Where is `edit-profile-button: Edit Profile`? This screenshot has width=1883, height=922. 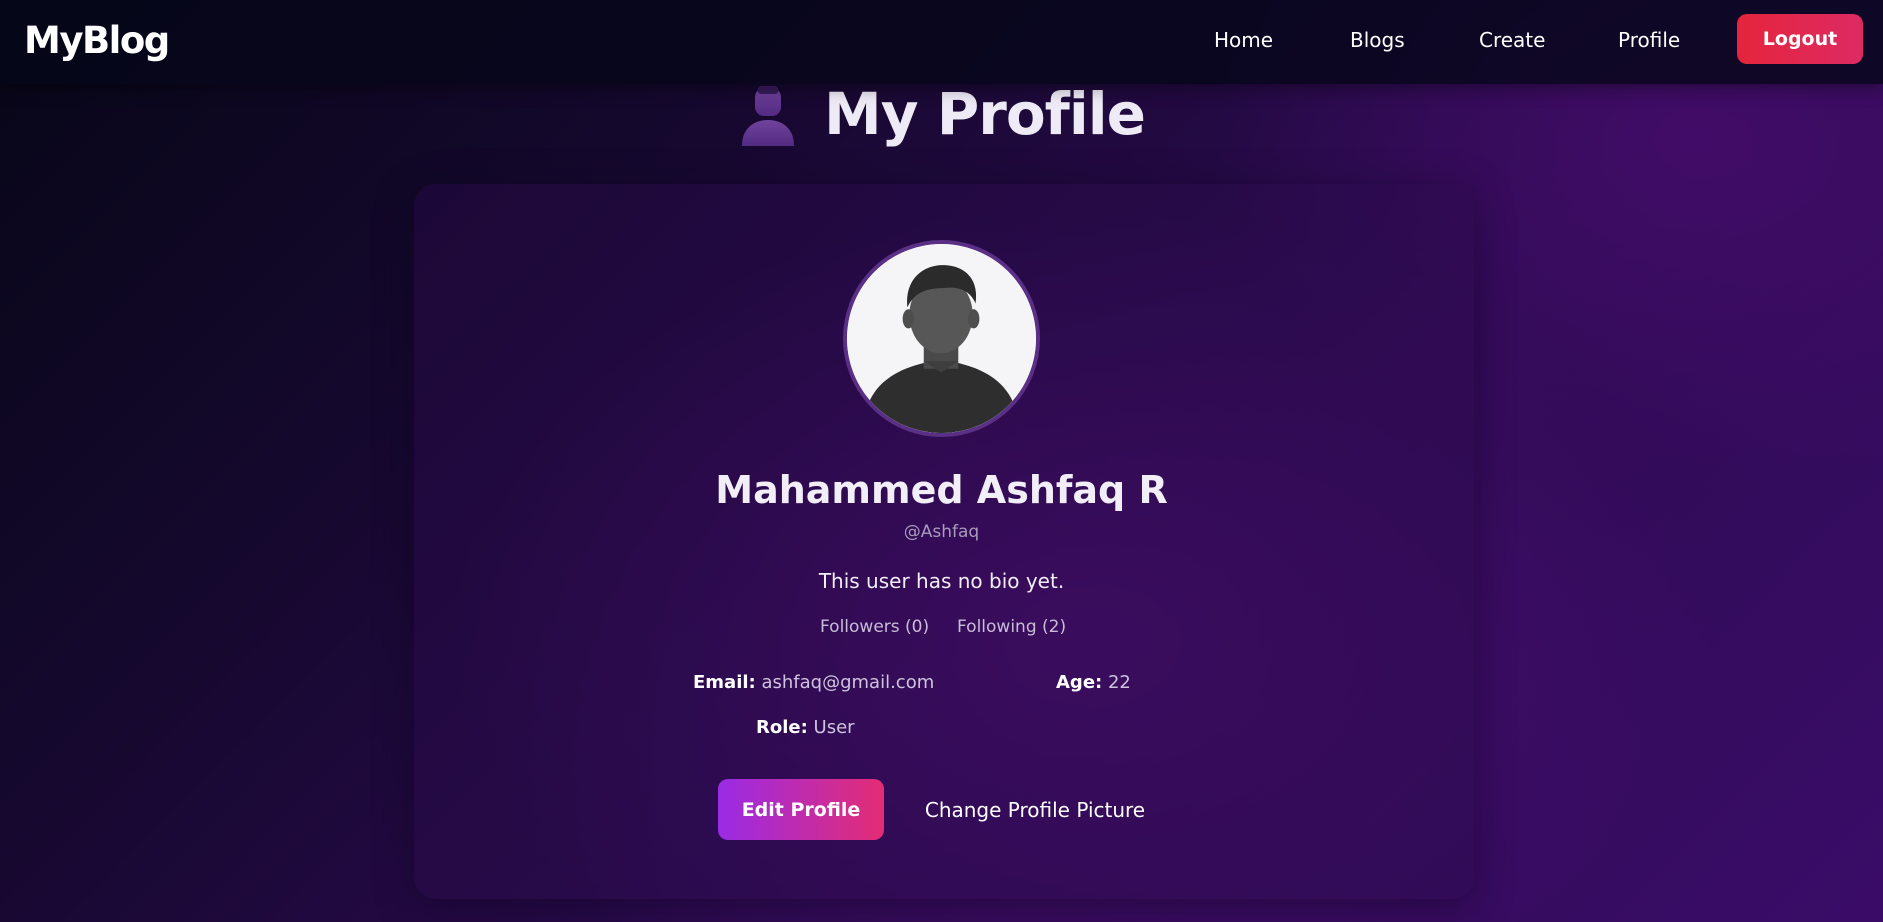 edit-profile-button: Edit Profile is located at coordinates (801, 809).